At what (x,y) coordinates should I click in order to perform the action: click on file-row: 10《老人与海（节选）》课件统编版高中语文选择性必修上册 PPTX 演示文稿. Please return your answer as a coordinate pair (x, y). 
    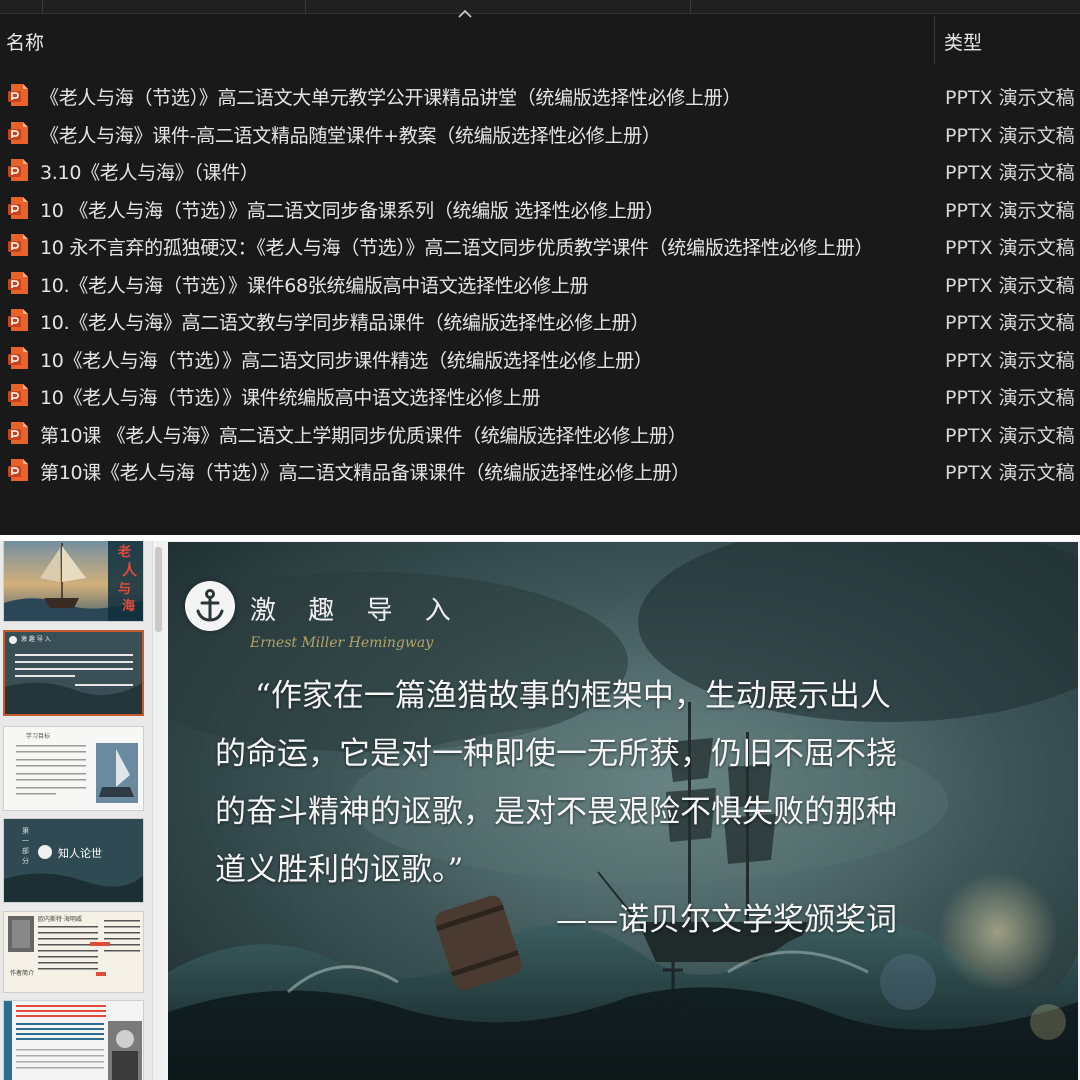
    Looking at the image, I should click on (540, 395).